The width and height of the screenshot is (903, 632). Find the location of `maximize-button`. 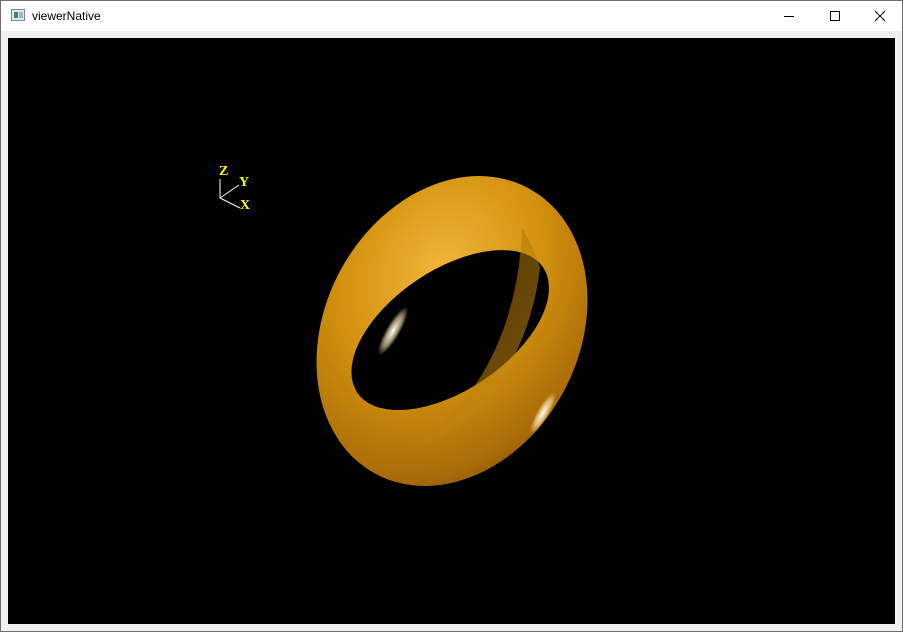

maximize-button is located at coordinates (835, 16).